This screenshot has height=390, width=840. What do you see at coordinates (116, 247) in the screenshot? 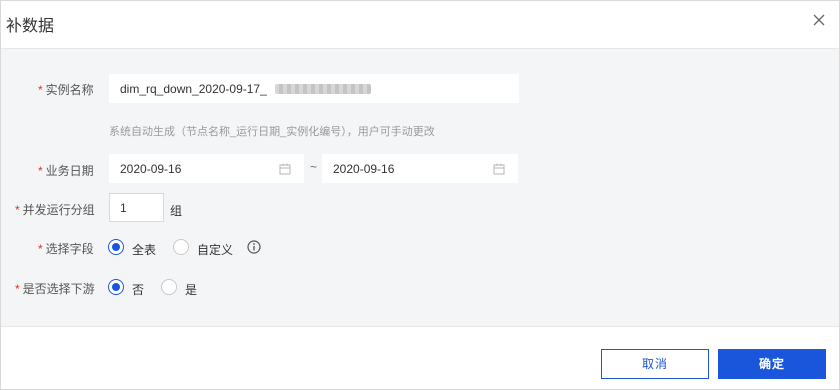
I see `radio-full-table` at bounding box center [116, 247].